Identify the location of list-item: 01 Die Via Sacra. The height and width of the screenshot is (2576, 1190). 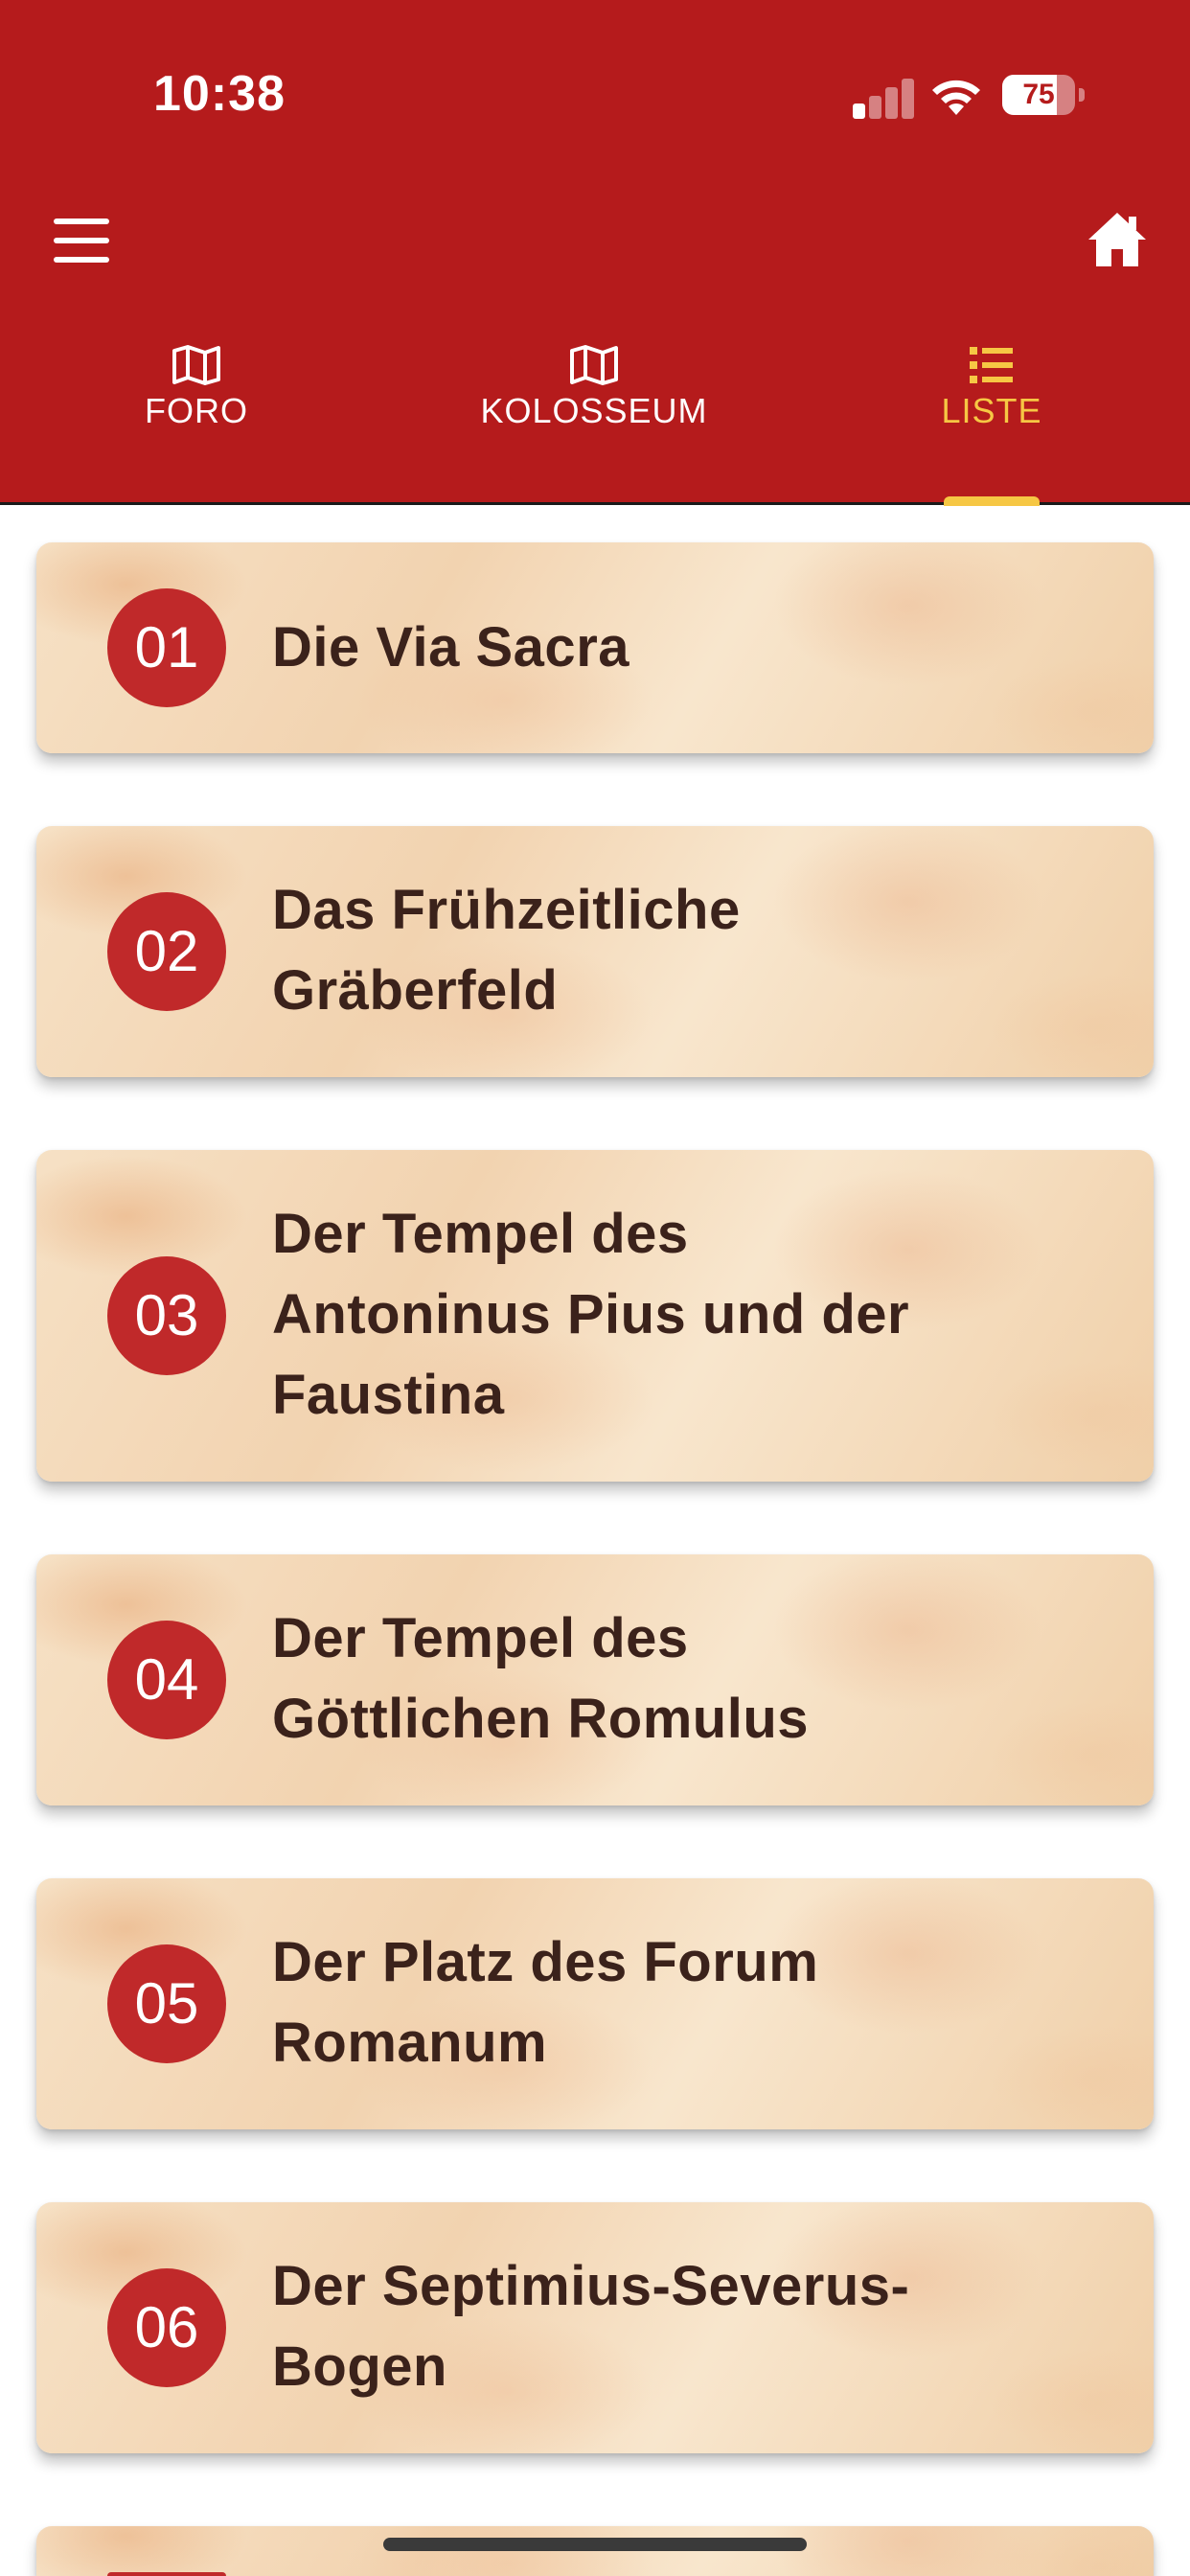
(595, 647).